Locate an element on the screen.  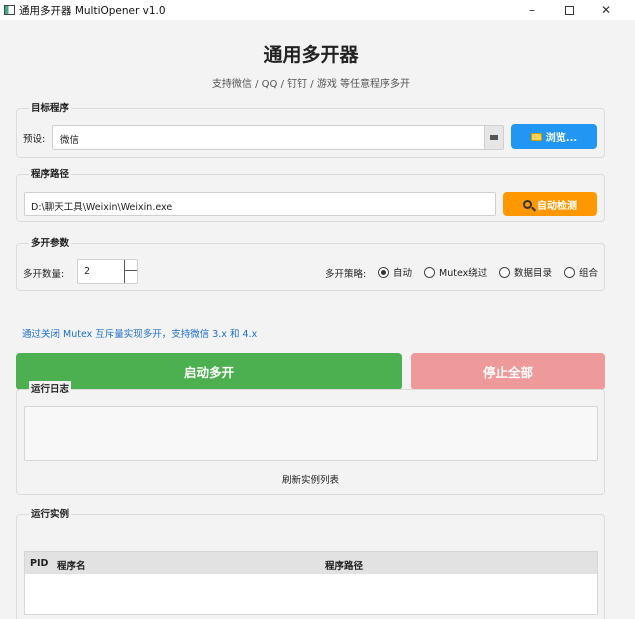
strategy-combo-radio: 组合 is located at coordinates (581, 272).